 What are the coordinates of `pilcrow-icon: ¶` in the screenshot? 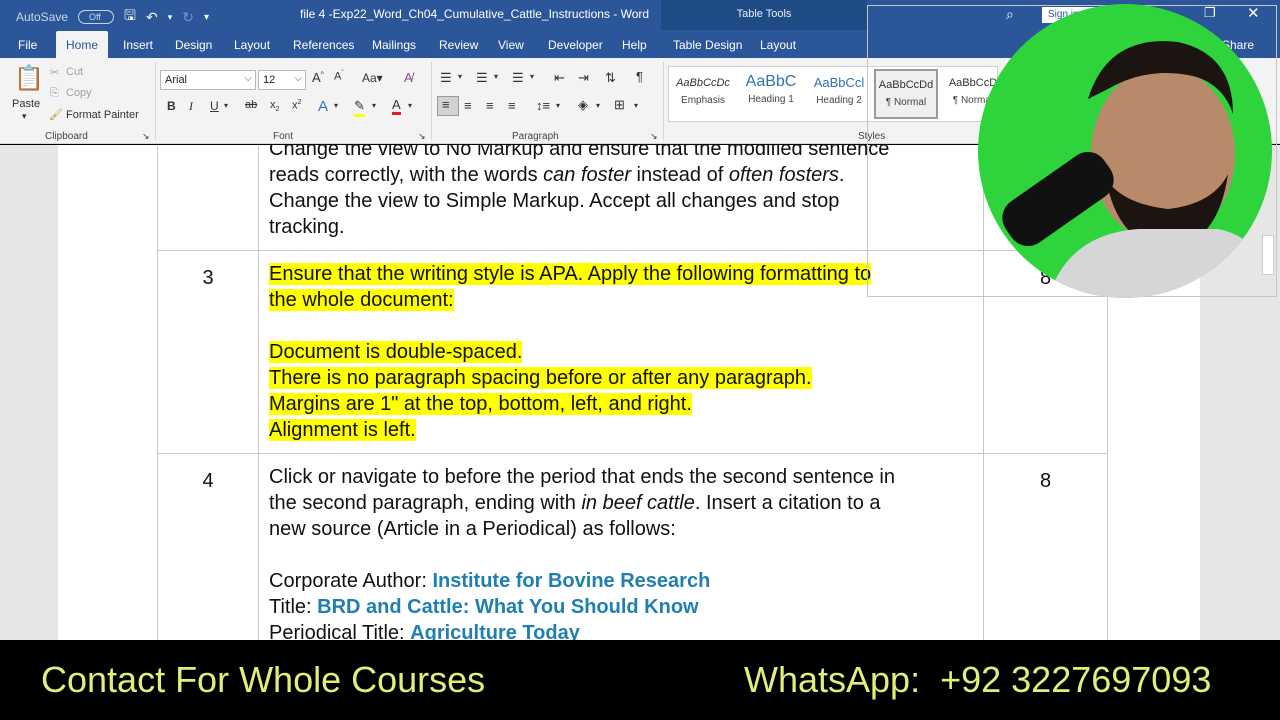 It's located at (639, 76).